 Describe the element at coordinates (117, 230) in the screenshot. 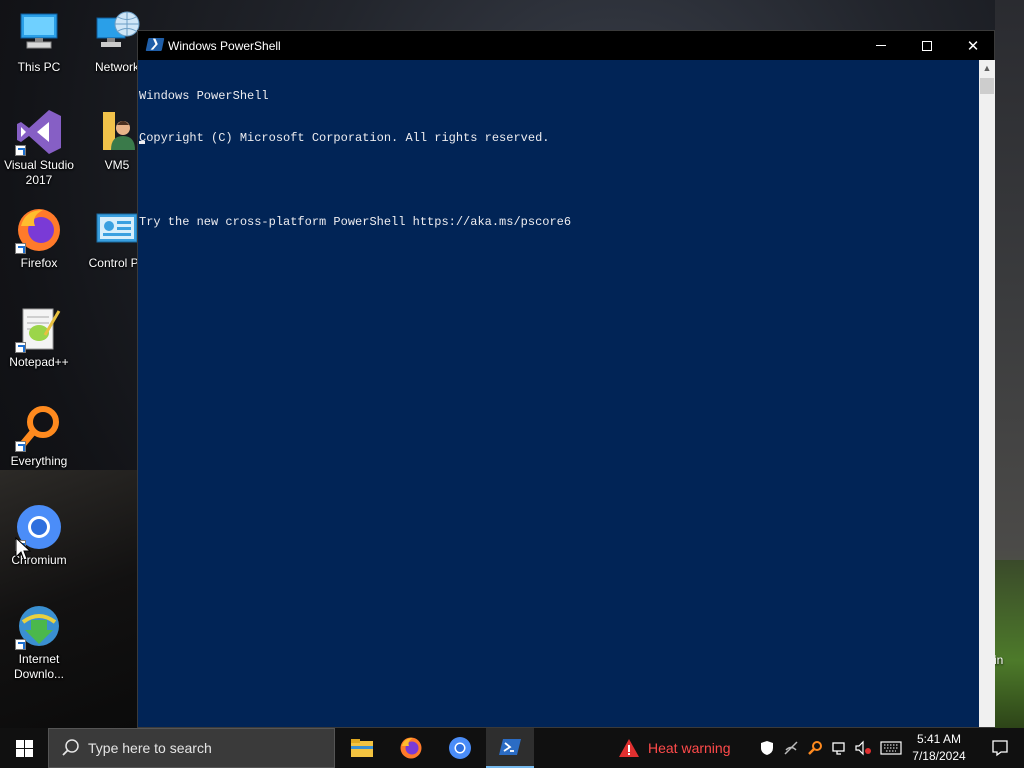

I see `control-panel-icon` at that location.